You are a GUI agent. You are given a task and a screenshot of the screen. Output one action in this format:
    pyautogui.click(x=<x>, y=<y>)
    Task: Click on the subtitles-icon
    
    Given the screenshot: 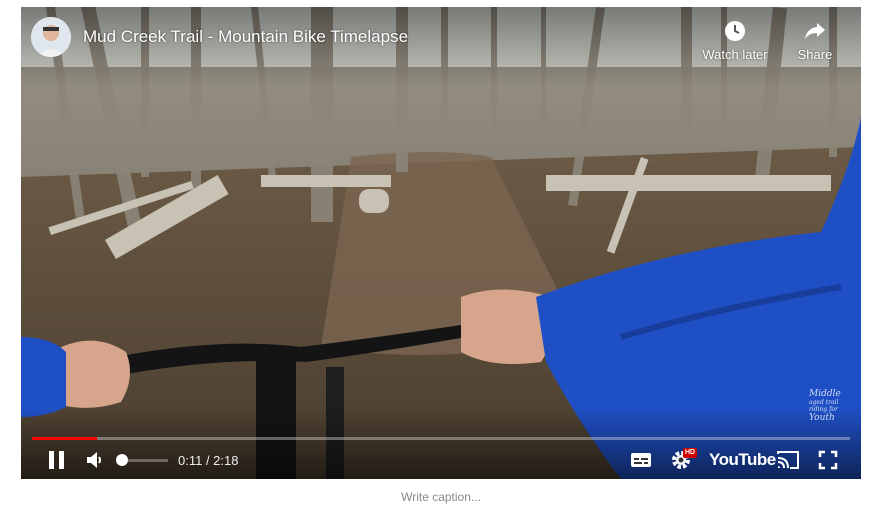 What is the action you would take?
    pyautogui.click(x=641, y=460)
    